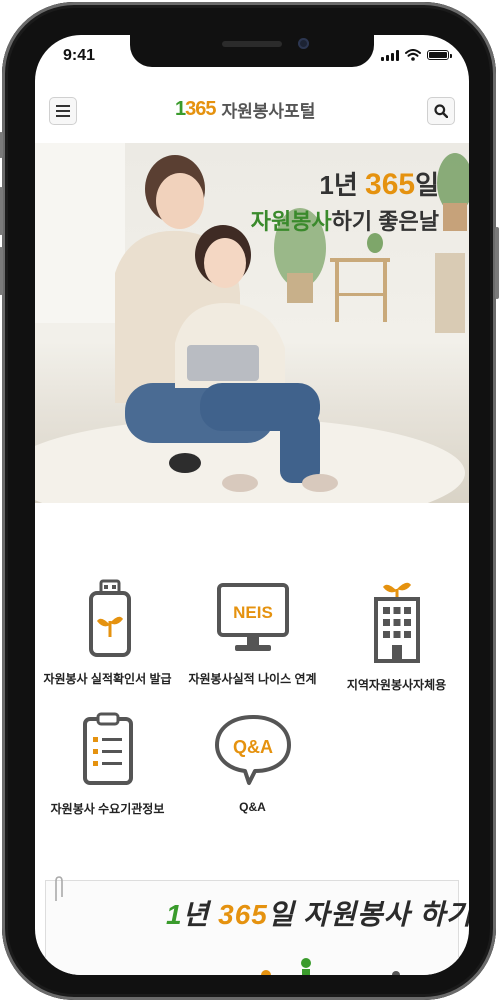  Describe the element at coordinates (200, 914) in the screenshot. I see `banner-word1: 년` at that location.